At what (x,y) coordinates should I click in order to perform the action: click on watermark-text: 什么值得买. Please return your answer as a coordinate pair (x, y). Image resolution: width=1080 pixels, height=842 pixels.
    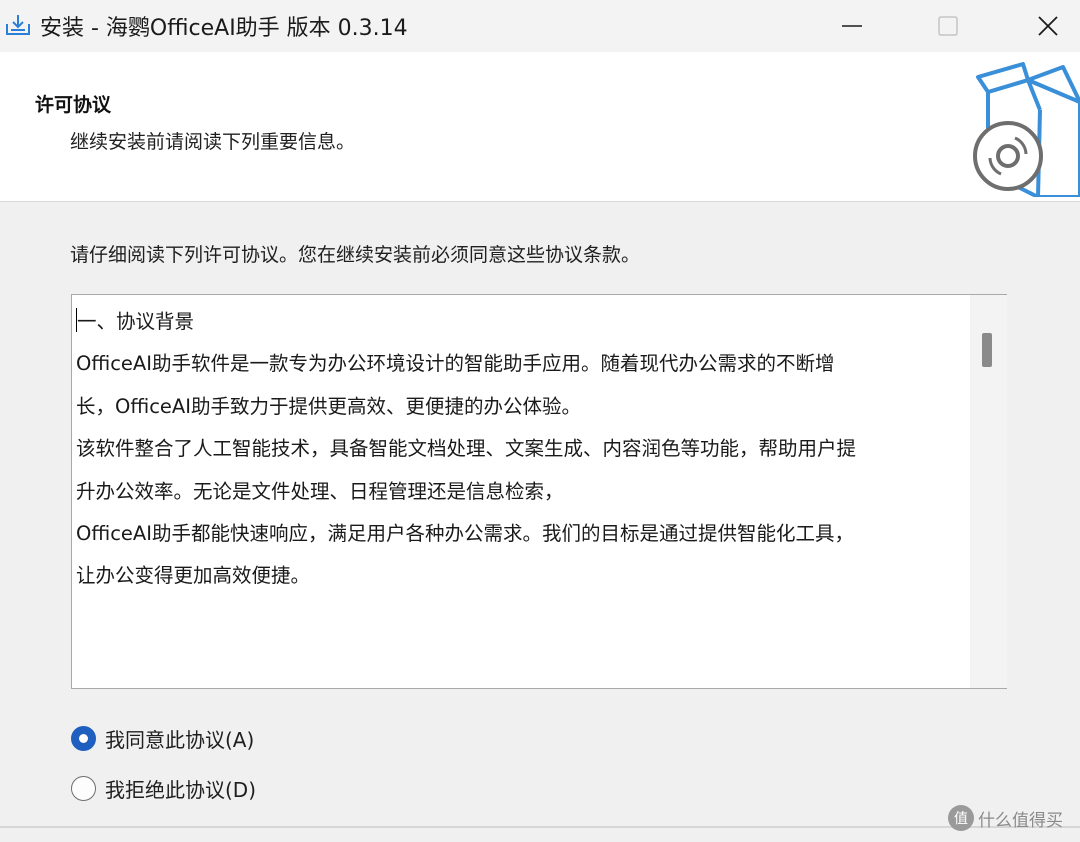
    Looking at the image, I should click on (1020, 820).